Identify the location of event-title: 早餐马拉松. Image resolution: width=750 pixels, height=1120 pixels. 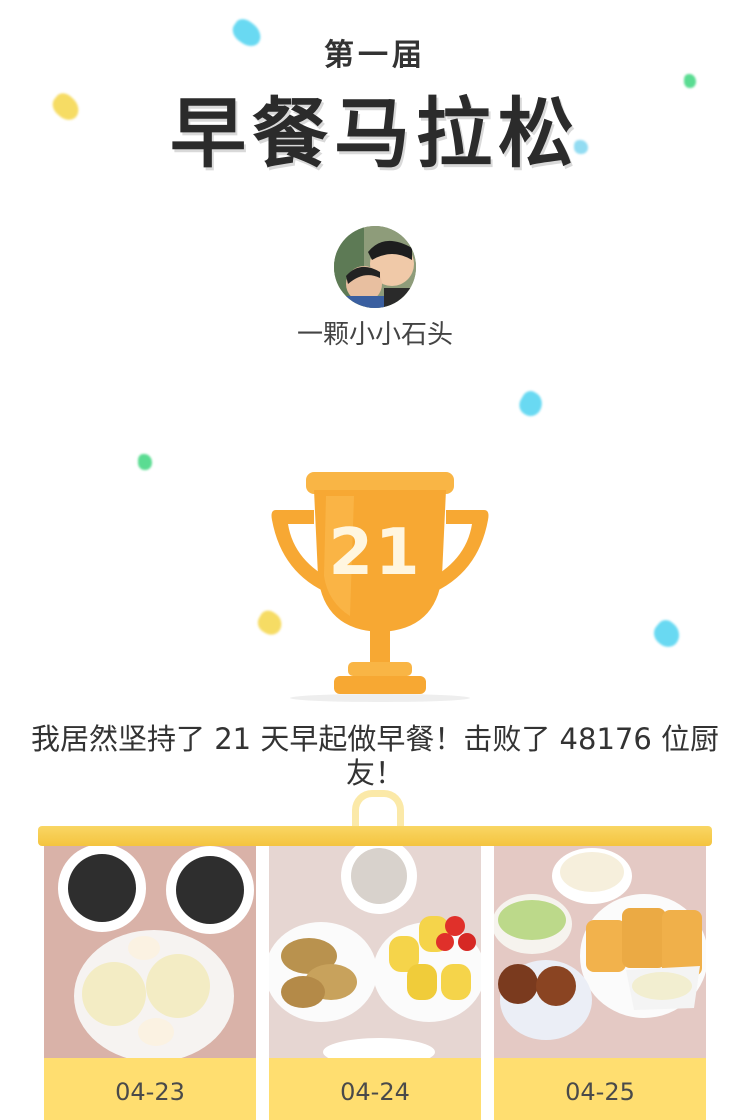
(375, 133).